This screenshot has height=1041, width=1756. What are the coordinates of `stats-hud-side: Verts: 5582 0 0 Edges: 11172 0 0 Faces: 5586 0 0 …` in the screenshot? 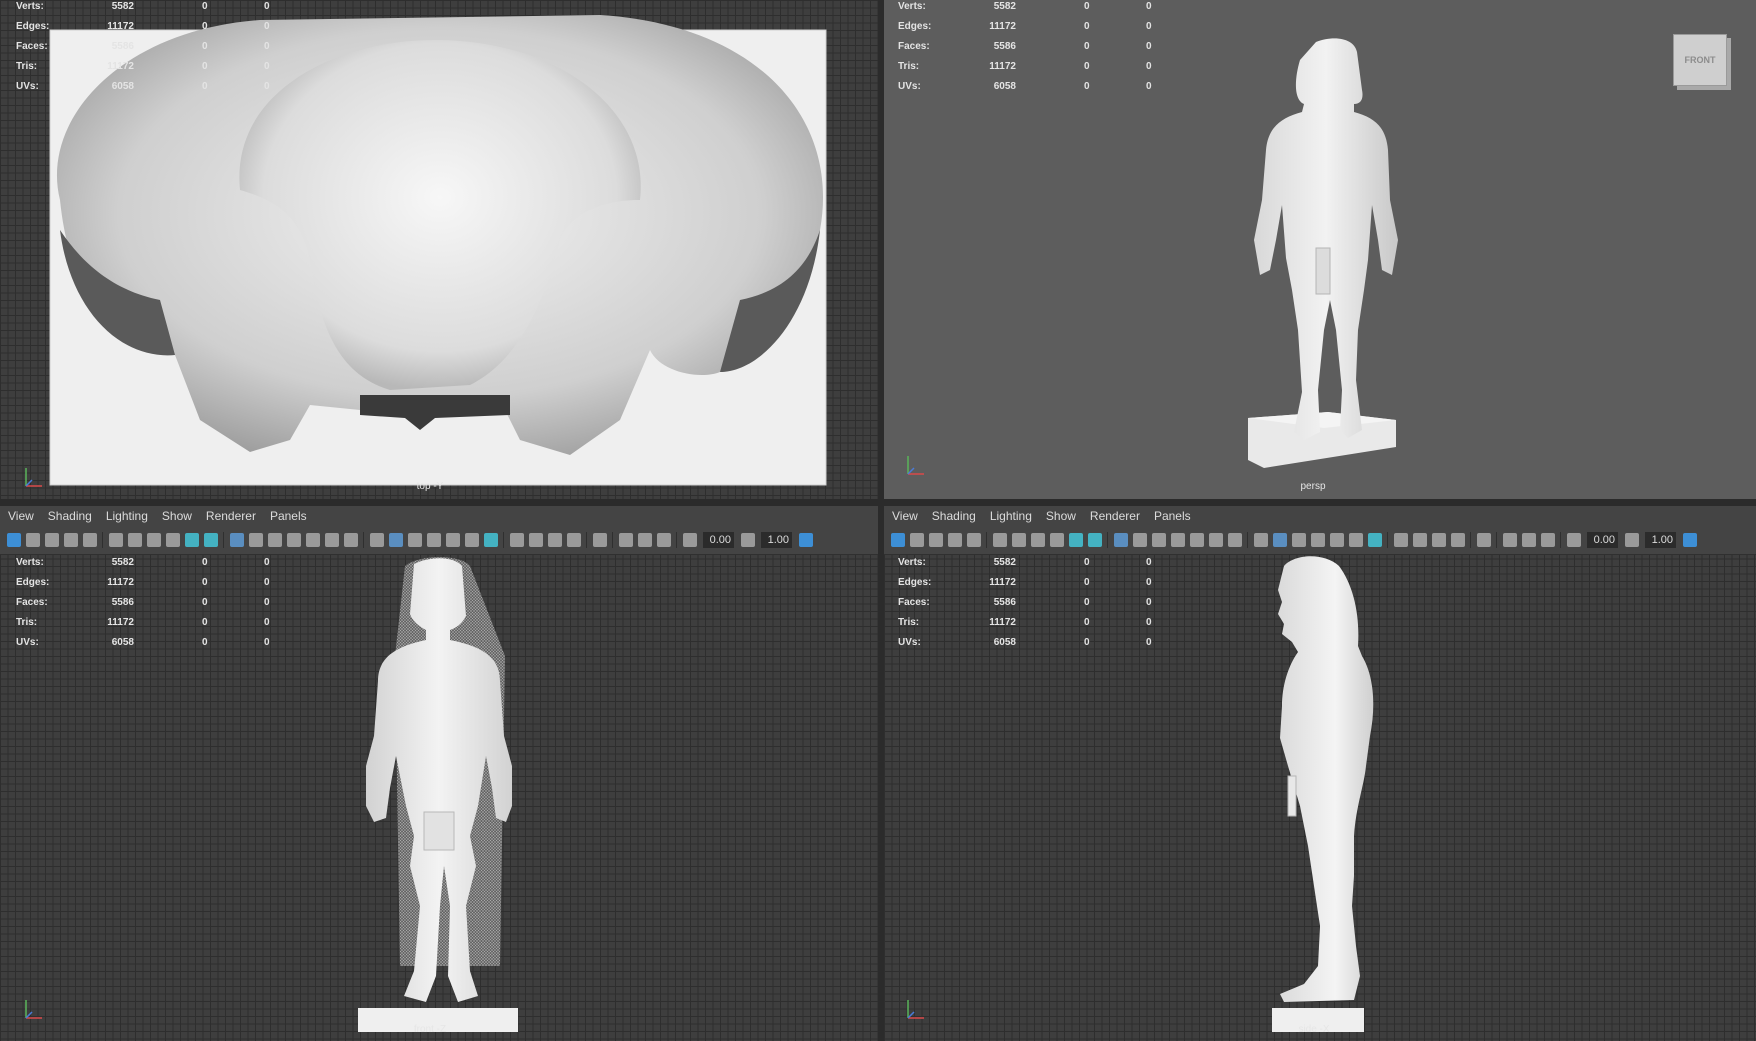 It's located at (1028, 603).